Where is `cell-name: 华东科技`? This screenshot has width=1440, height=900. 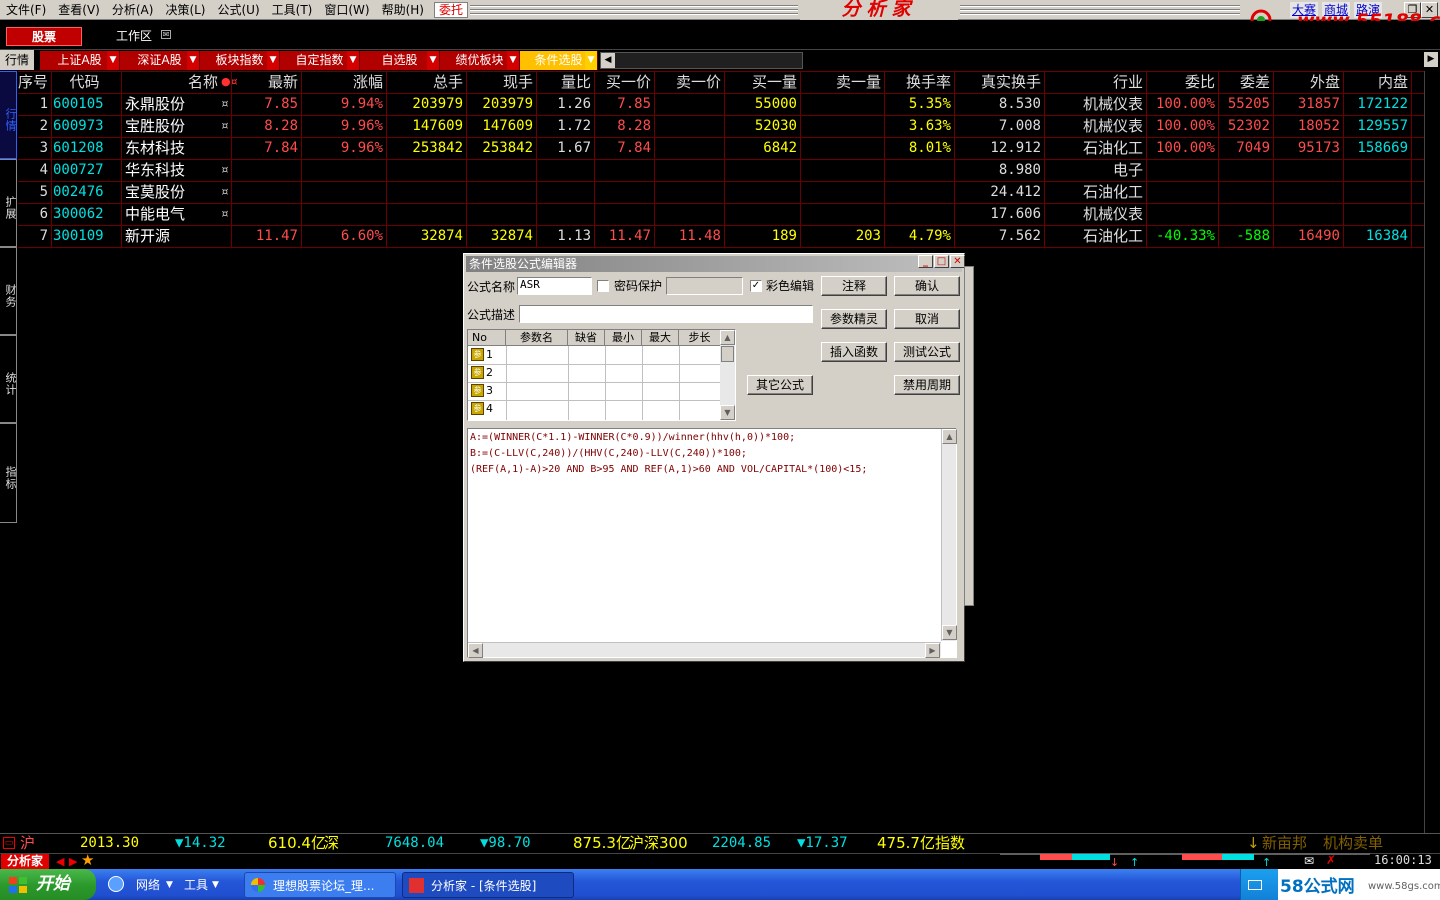
cell-name: 华东科技 is located at coordinates (172, 170).